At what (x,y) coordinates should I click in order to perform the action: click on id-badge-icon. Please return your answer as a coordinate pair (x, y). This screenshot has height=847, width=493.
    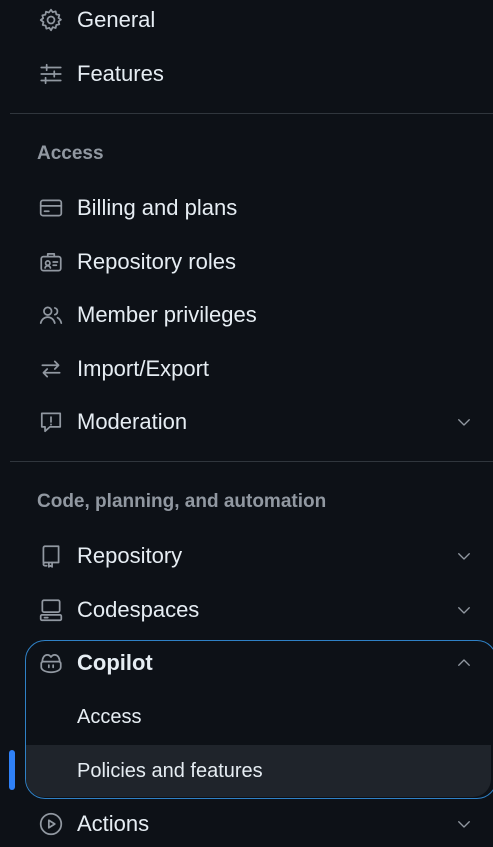
    Looking at the image, I should click on (51, 262).